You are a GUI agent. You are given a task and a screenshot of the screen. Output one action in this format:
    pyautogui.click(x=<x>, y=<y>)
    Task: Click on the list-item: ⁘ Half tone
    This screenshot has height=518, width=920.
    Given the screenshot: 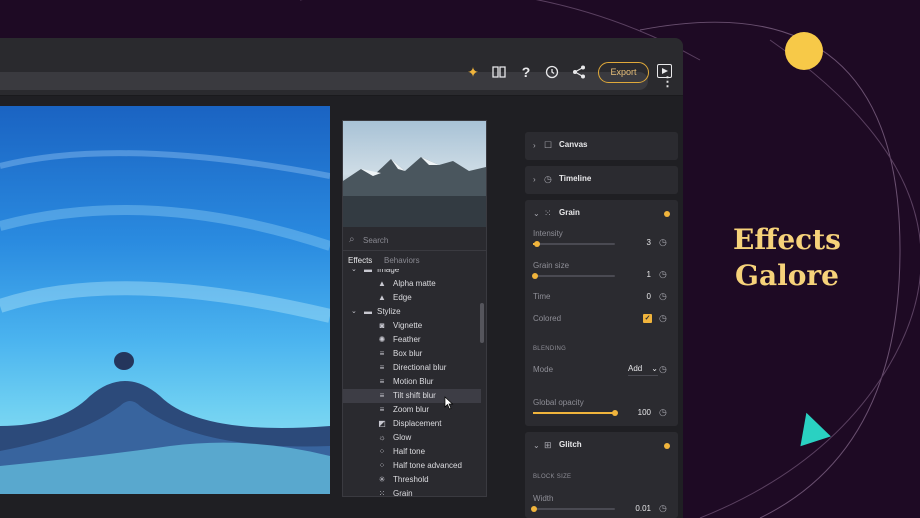 What is the action you would take?
    pyautogui.click(x=412, y=452)
    